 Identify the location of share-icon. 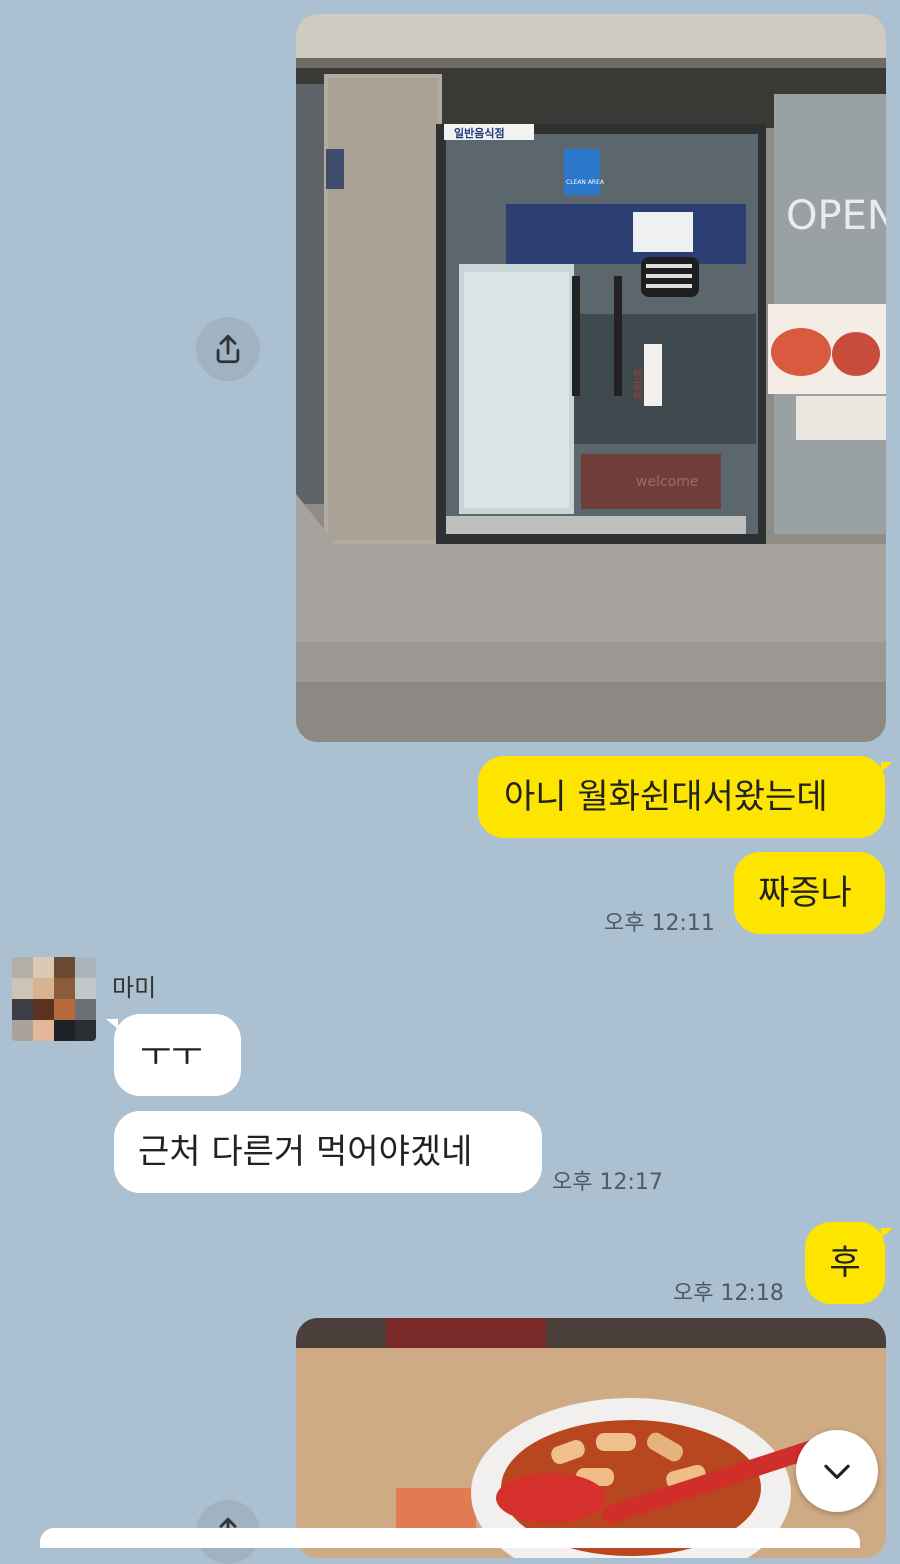
(228, 349).